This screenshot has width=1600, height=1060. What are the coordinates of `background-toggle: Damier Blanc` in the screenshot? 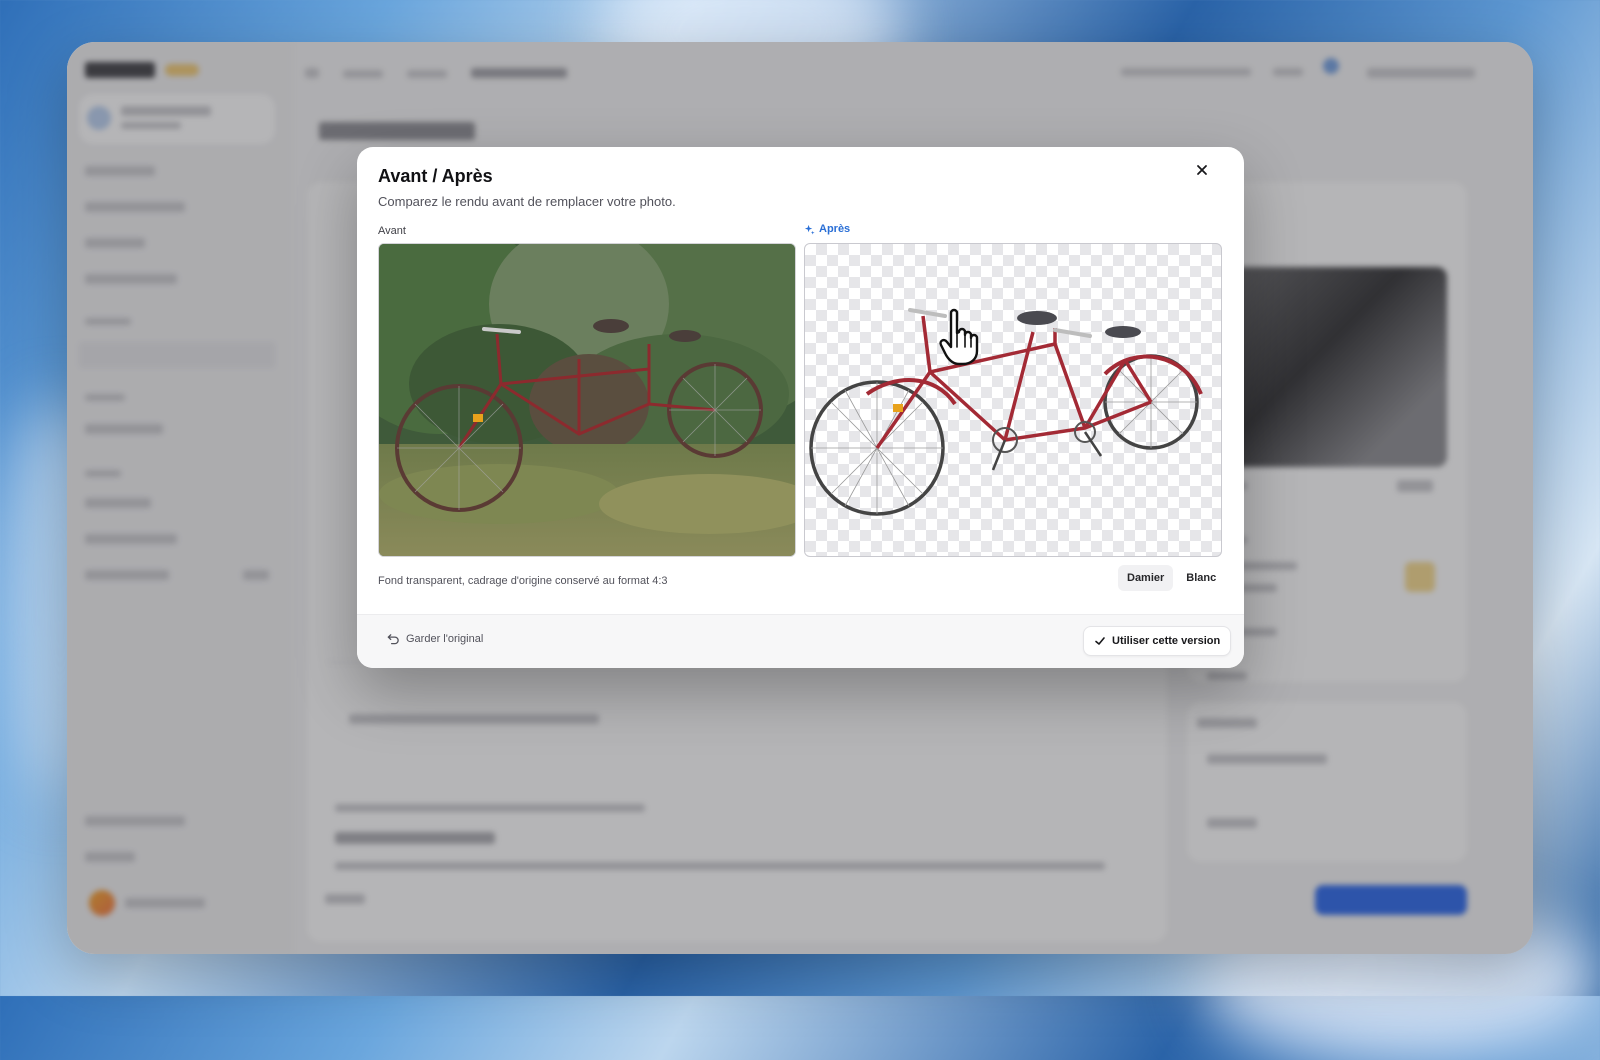 It's located at (1171, 578).